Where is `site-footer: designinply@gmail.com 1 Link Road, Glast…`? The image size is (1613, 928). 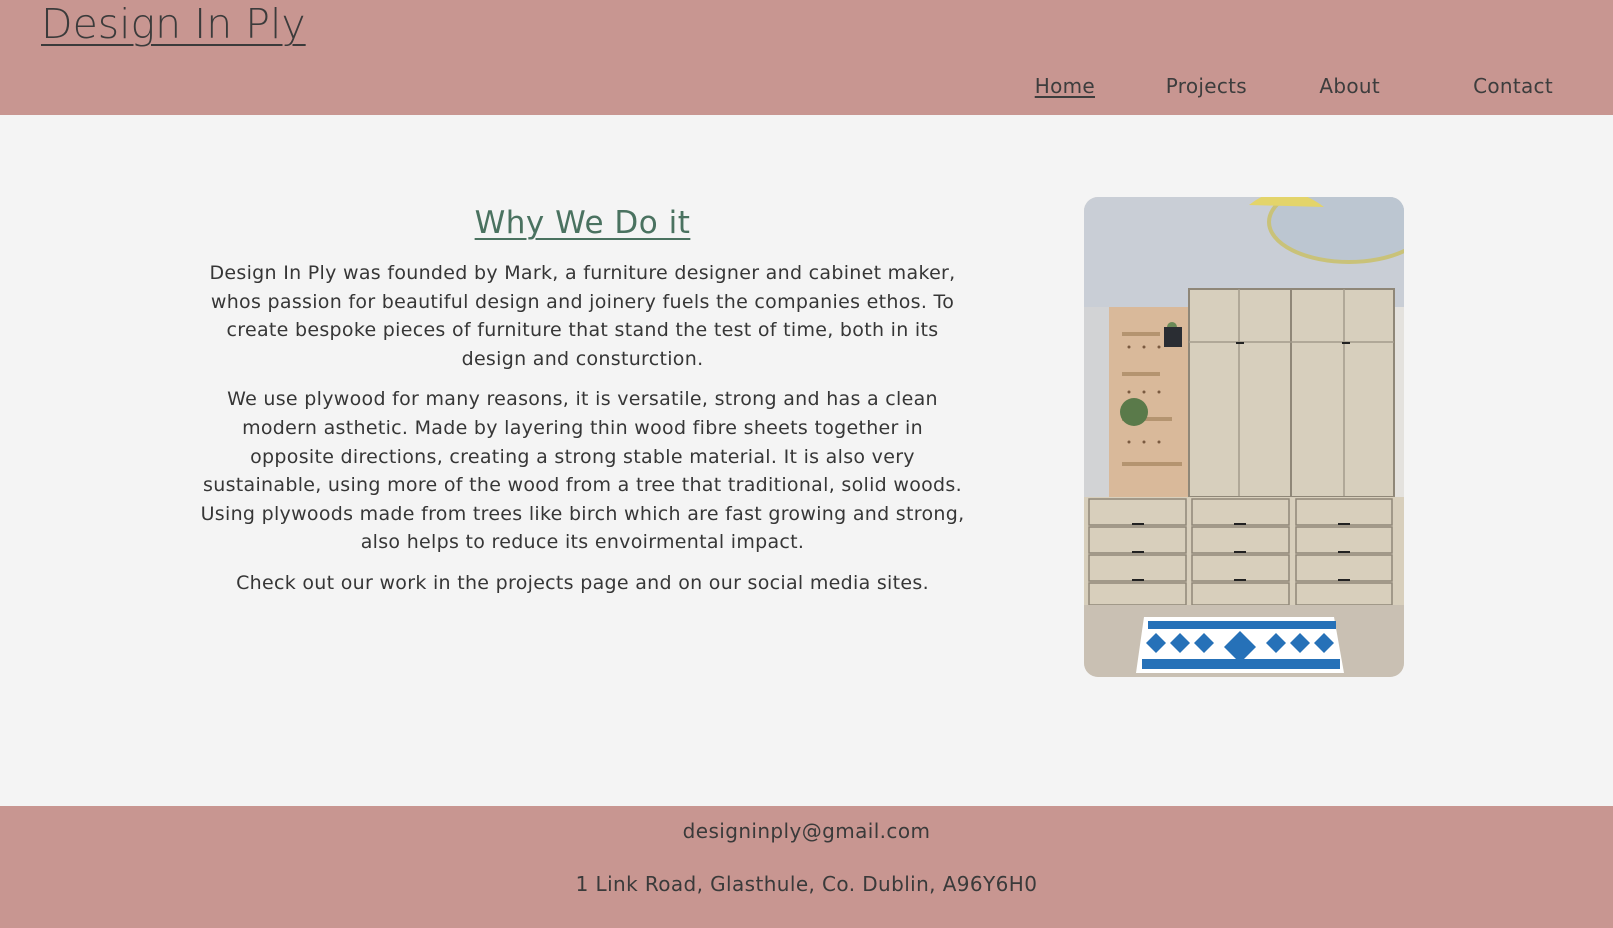
site-footer: designinply@gmail.com 1 Link Road, Glast… is located at coordinates (806, 867).